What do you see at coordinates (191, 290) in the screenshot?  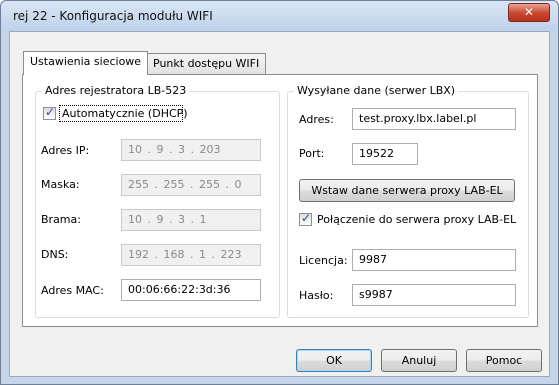 I see `mac-address-field: 00:06:66:22:3d:36` at bounding box center [191, 290].